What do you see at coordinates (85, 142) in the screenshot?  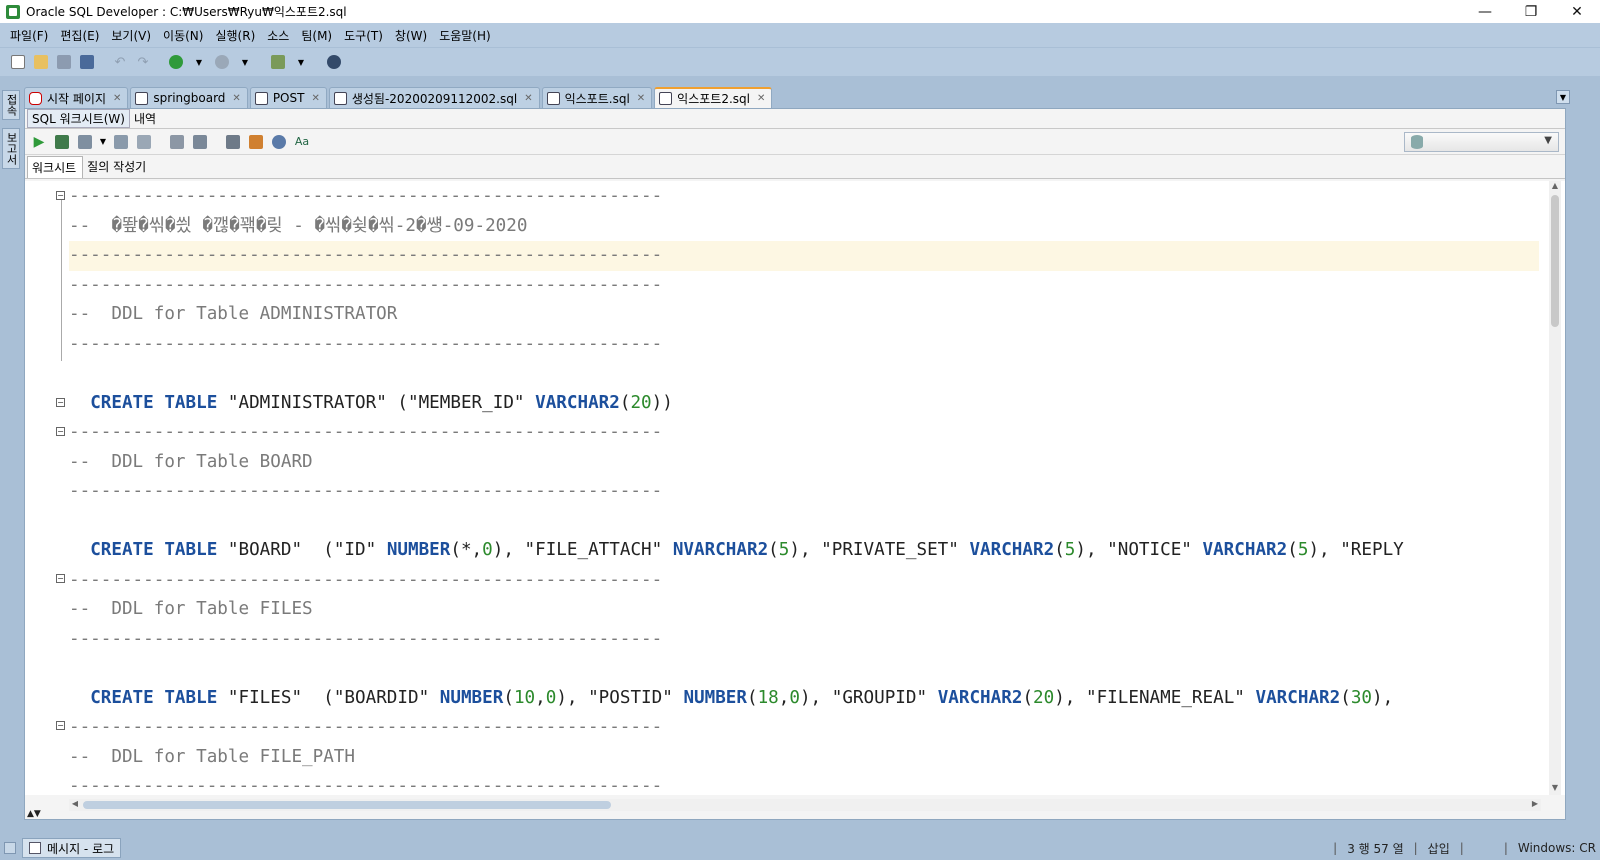 I see `commit-icon` at bounding box center [85, 142].